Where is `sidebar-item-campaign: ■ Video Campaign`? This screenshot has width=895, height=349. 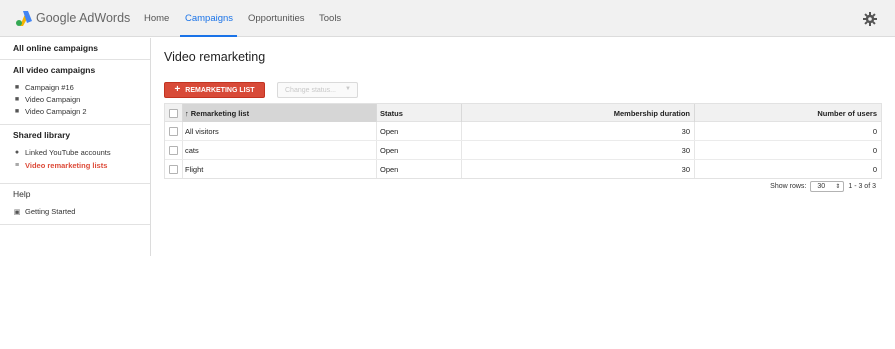
sidebar-item-campaign: ■ Video Campaign is located at coordinates (46, 99).